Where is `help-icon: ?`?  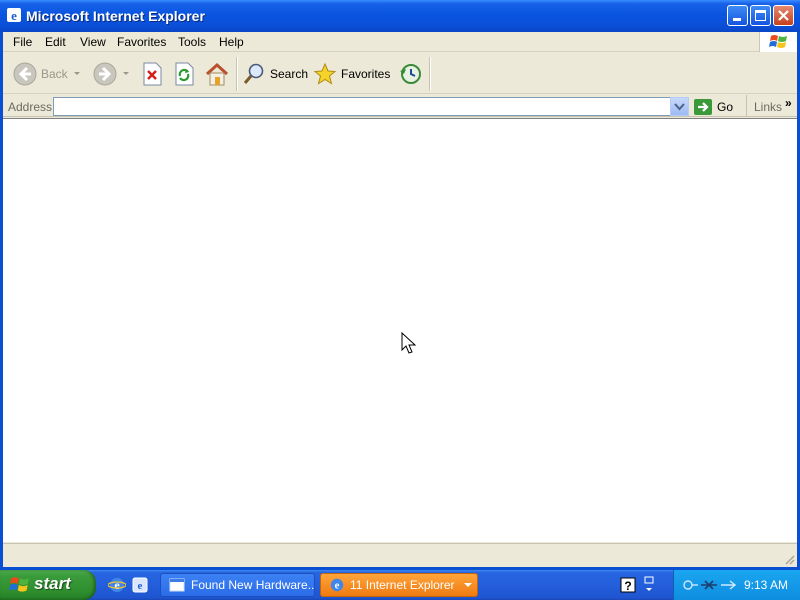
help-icon: ? is located at coordinates (628, 585).